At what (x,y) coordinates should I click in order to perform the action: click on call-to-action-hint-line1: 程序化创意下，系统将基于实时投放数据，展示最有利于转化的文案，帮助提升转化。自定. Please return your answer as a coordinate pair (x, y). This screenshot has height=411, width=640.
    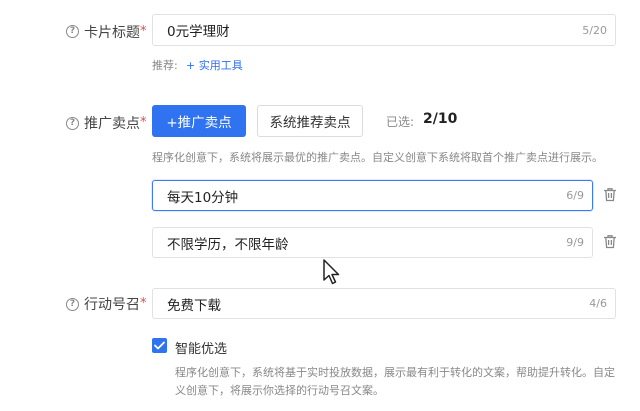
    Looking at the image, I should click on (395, 372).